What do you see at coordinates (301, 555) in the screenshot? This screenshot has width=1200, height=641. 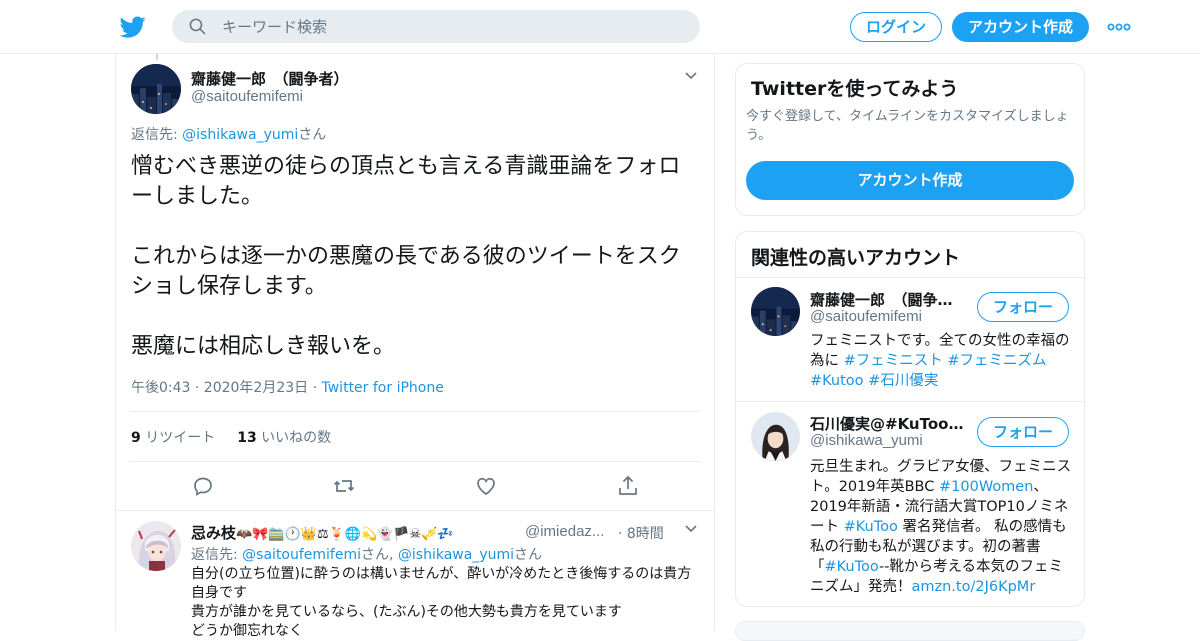 I see `replying-to-link: @saitoufemifemi` at bounding box center [301, 555].